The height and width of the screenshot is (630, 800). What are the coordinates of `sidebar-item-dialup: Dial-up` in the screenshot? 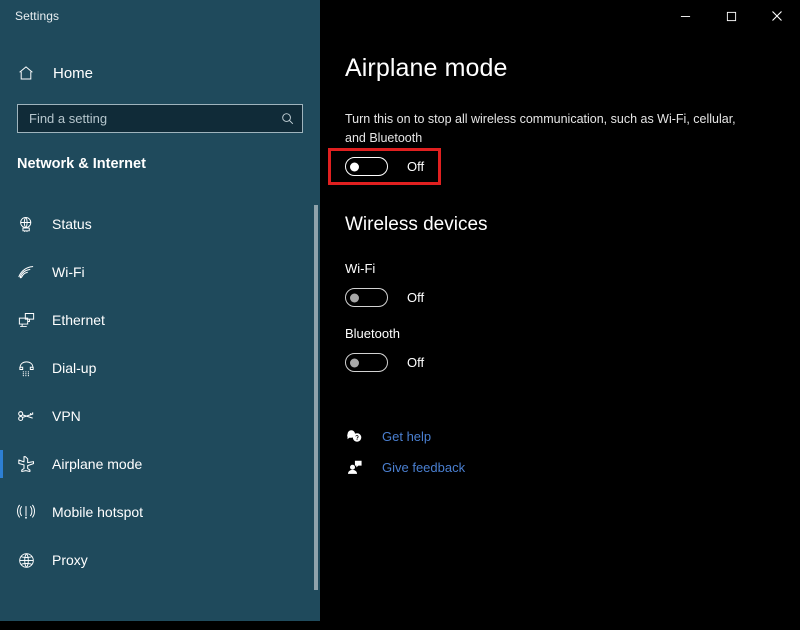 It's located at (160, 368).